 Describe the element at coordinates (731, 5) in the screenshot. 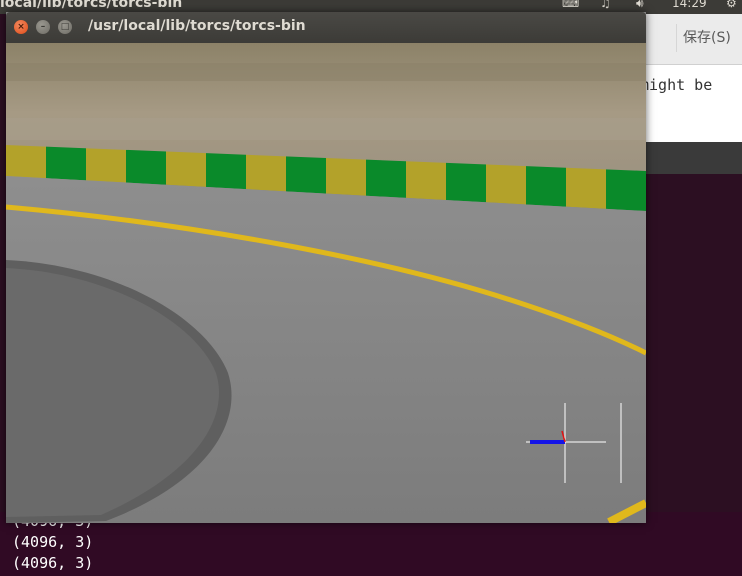

I see `gear-icon: ⚙` at that location.